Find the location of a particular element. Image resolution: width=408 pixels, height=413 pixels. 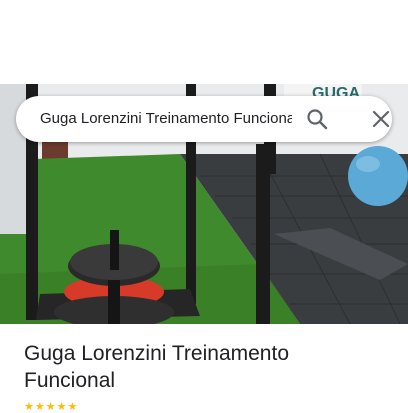

place-title: Guga Lorenzini Treinamento Funcional is located at coordinates (156, 367).